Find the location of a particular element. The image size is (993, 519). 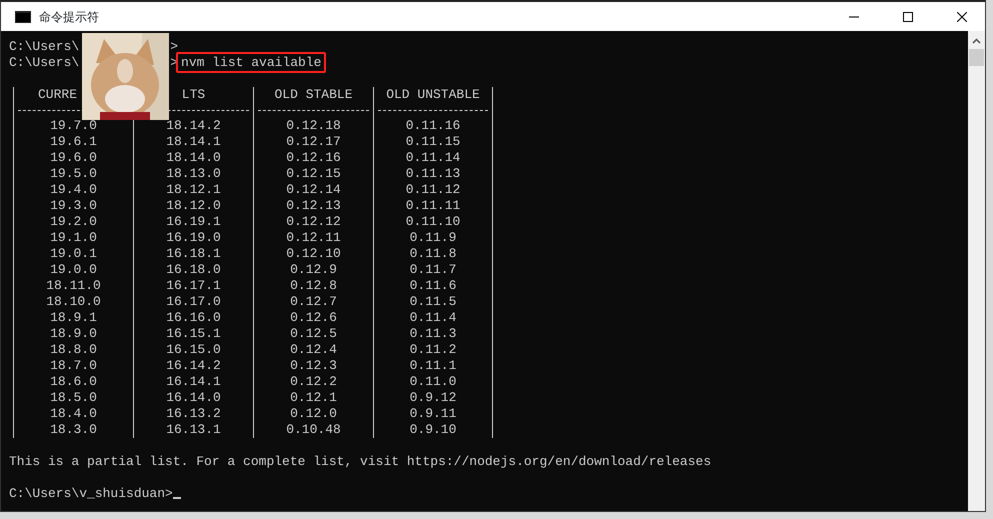

table-cell: 16.15.0 is located at coordinates (193, 349).